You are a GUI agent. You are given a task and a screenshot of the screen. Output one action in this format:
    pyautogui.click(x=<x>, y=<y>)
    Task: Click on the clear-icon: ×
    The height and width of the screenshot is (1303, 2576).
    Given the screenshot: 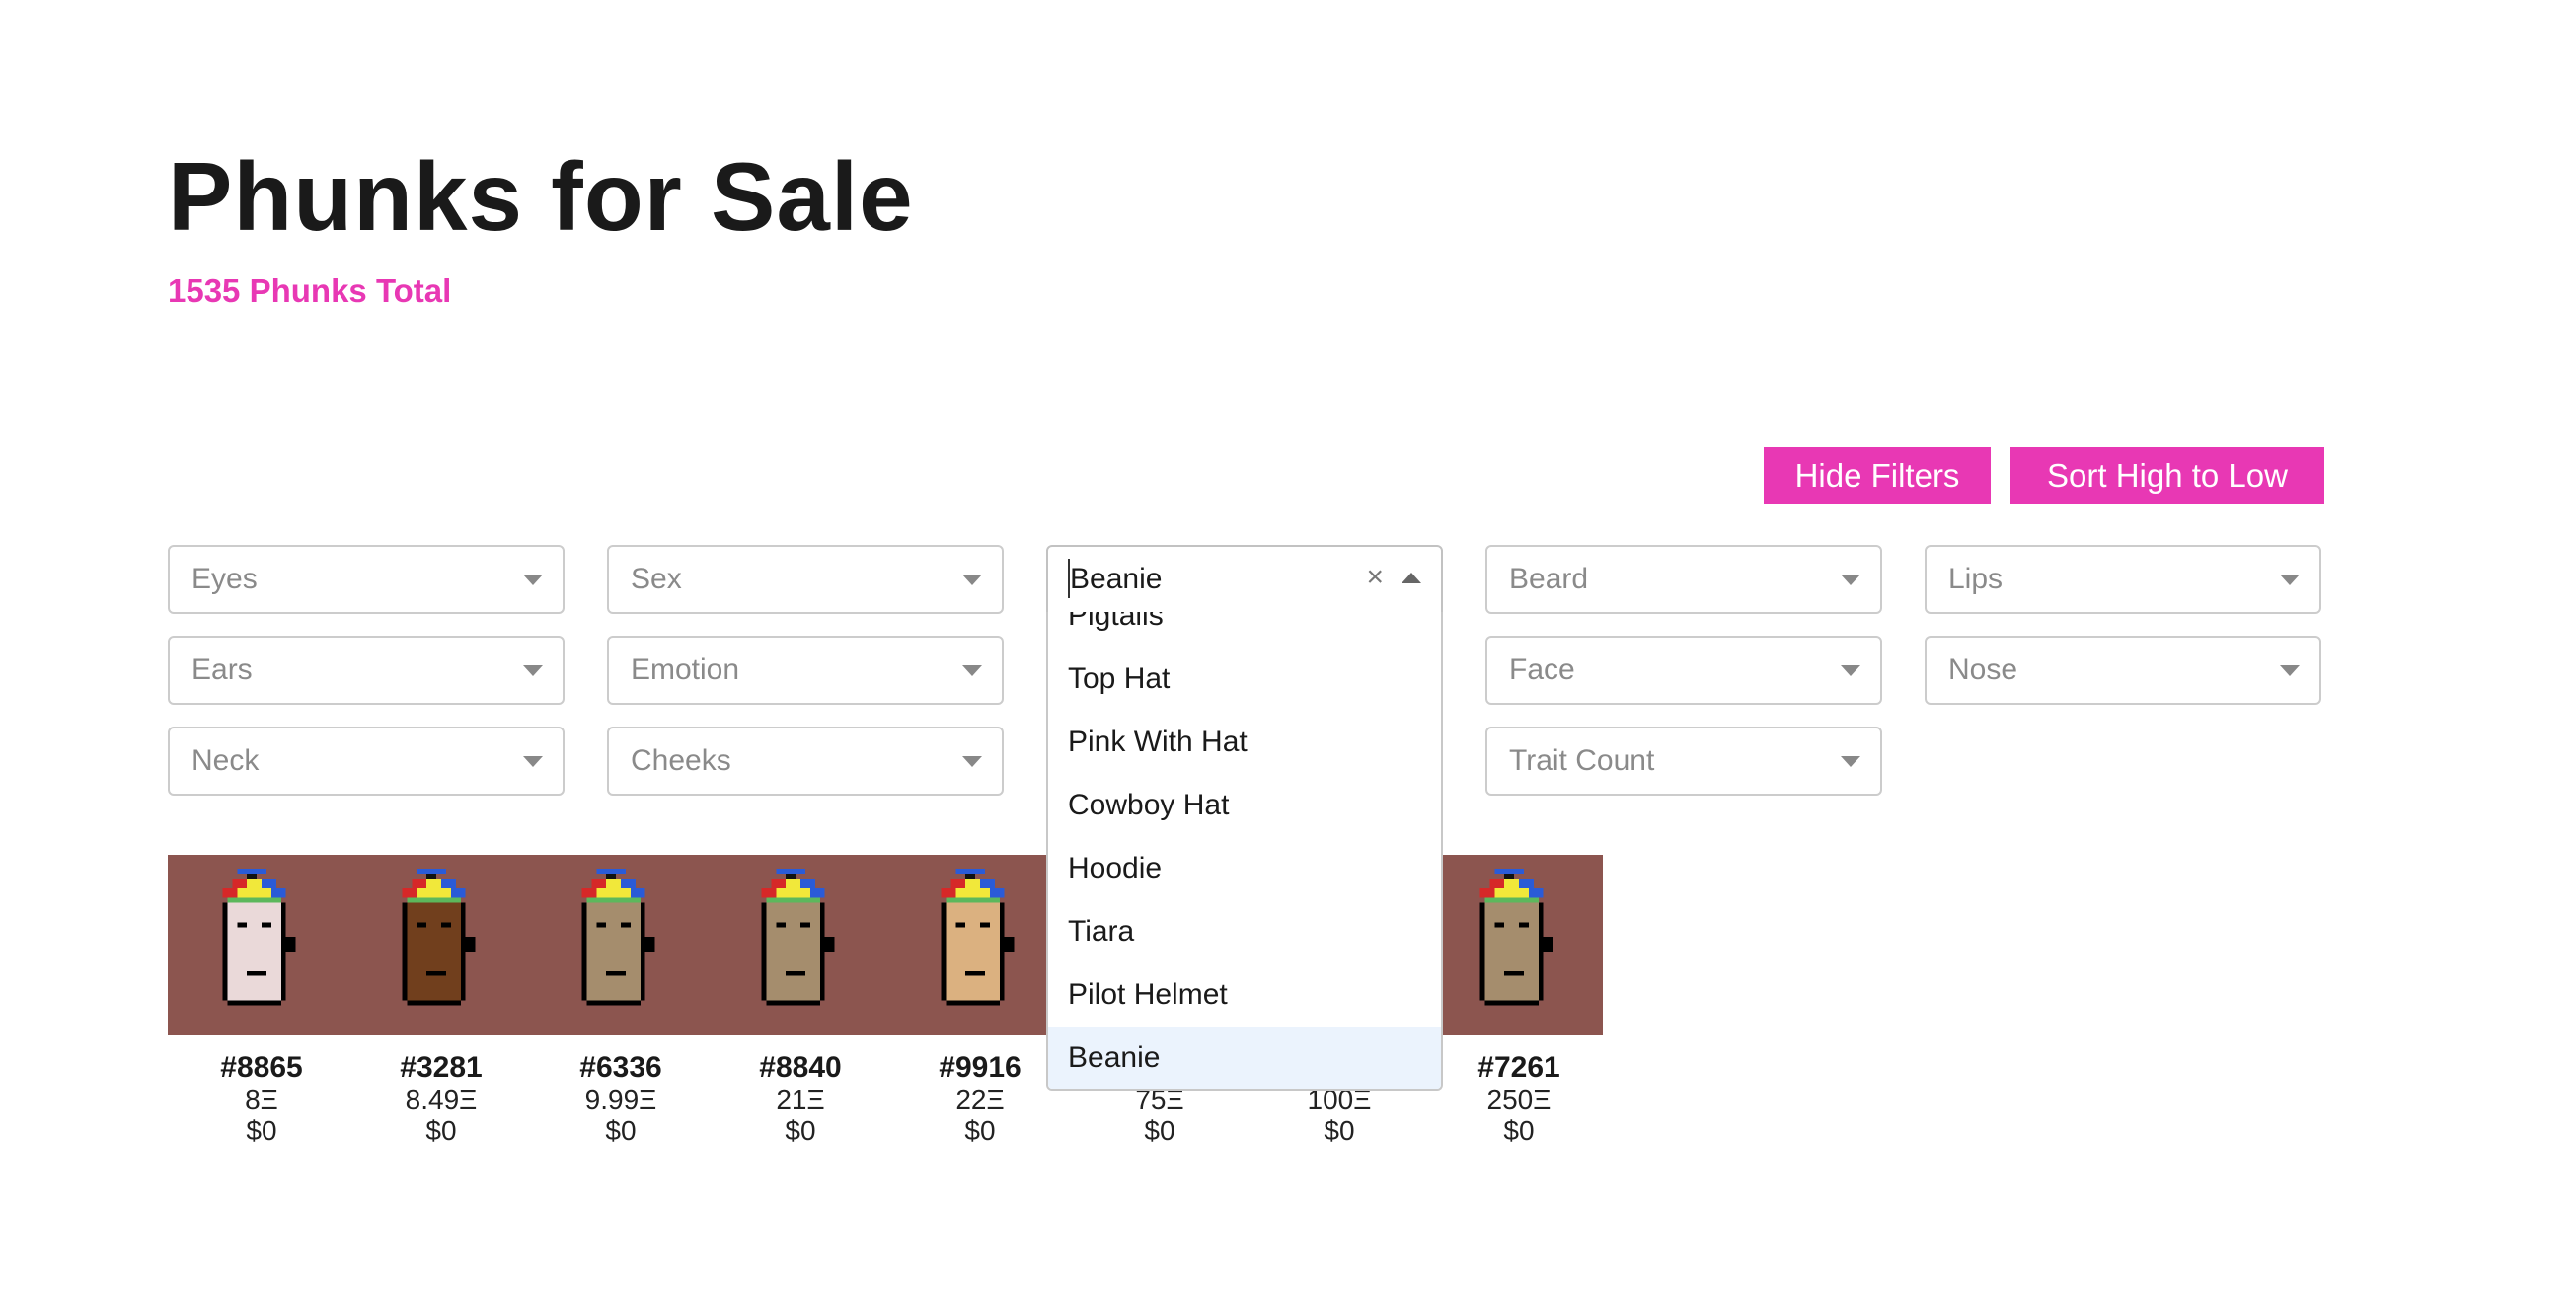 What is the action you would take?
    pyautogui.click(x=1375, y=577)
    